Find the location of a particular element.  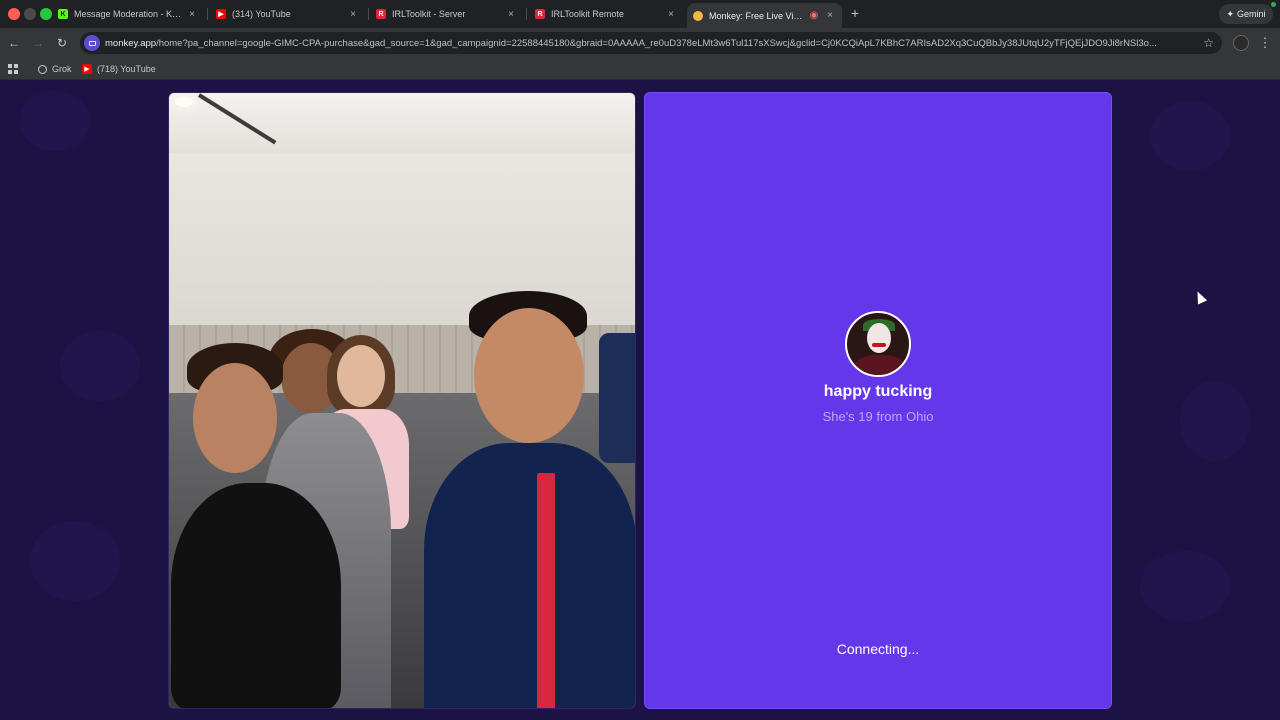

bookmark-youtube: ▶ (718) YouTube is located at coordinates (119, 69).